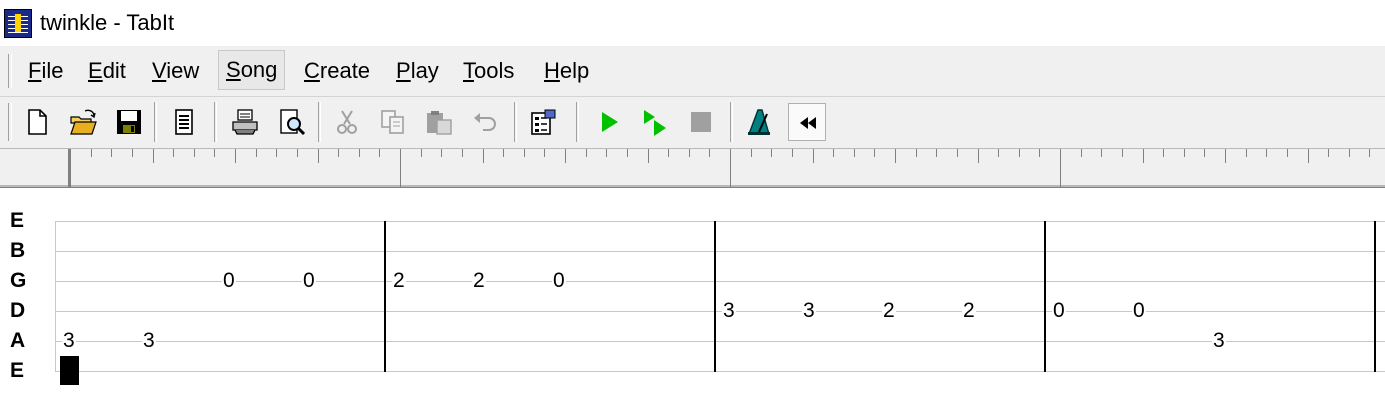  I want to click on copy-button, so click(393, 122).